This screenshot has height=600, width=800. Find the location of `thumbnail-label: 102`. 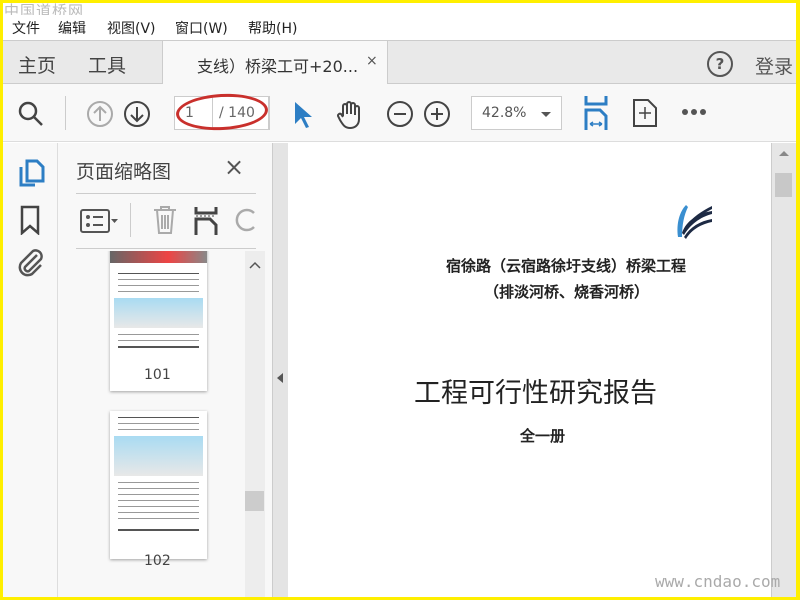

thumbnail-label: 102 is located at coordinates (157, 561).